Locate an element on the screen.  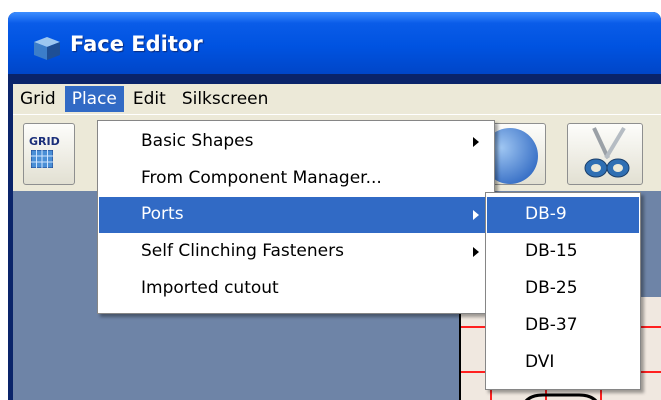
menu-item-db-15: DB-15 is located at coordinates (563, 252).